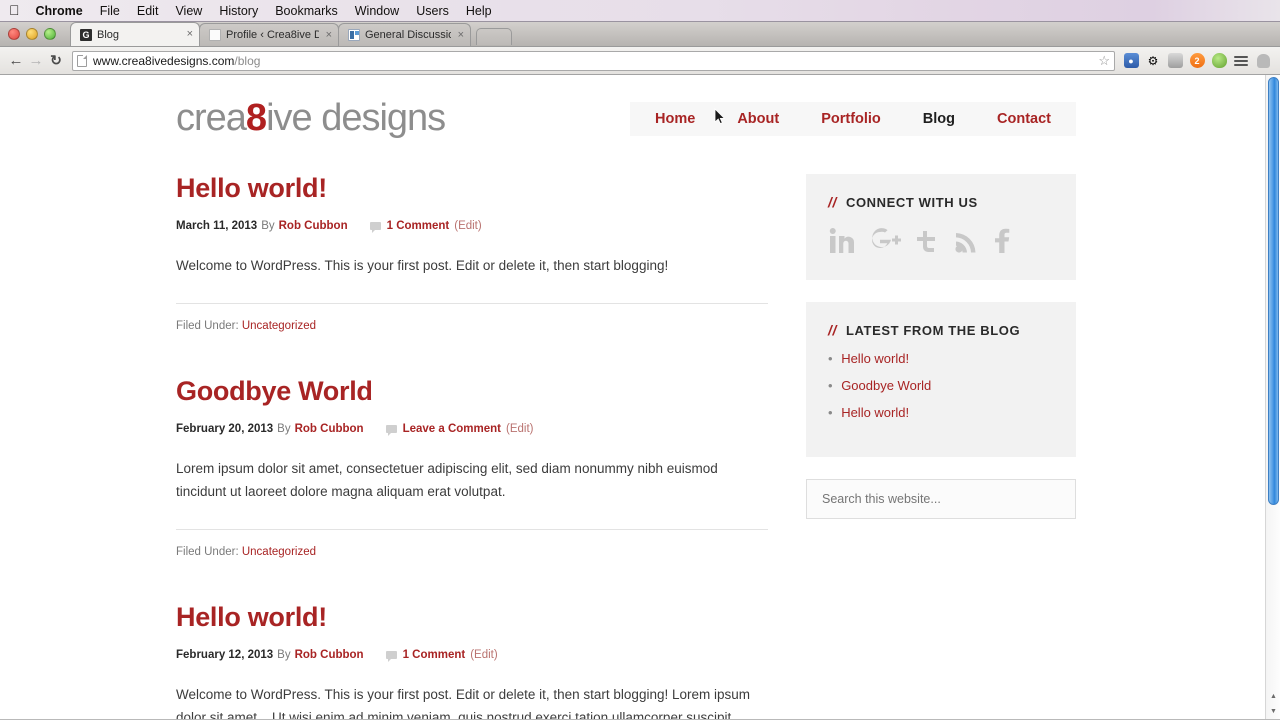 Image resolution: width=1280 pixels, height=720 pixels. What do you see at coordinates (1263, 61) in the screenshot?
I see `user-avatar-icon` at bounding box center [1263, 61].